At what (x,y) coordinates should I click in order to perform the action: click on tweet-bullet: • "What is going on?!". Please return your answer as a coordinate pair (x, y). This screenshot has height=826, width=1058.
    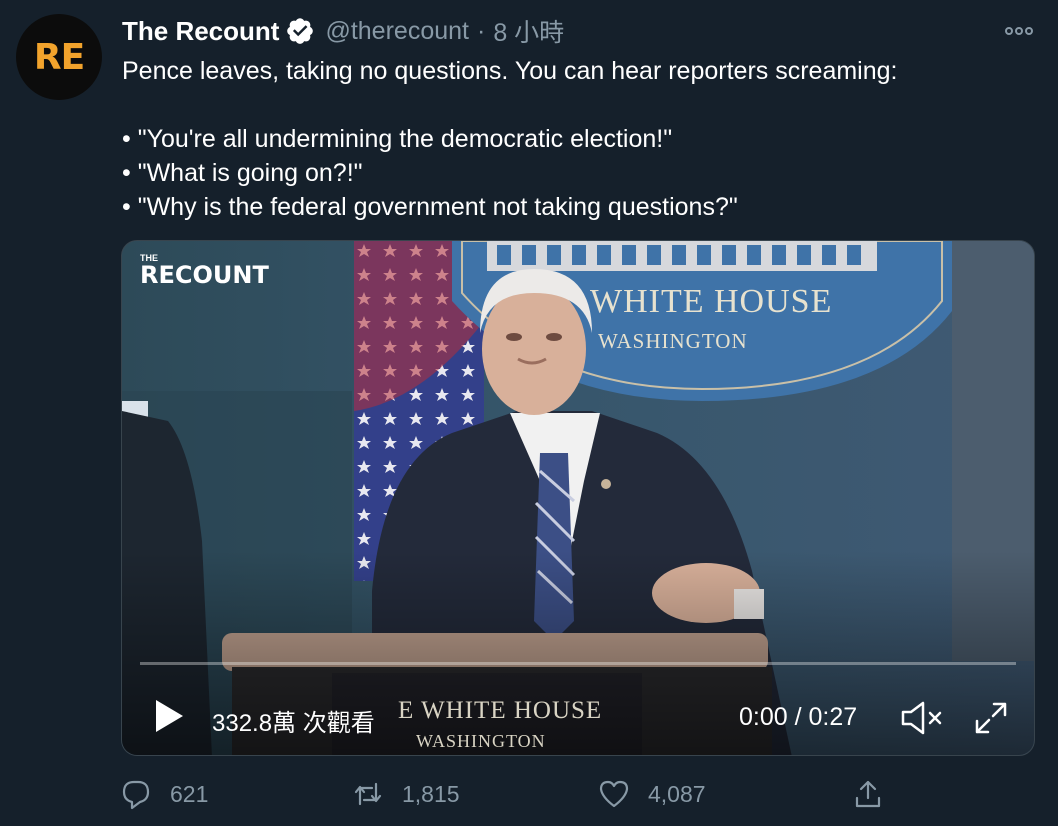
    Looking at the image, I should click on (242, 173).